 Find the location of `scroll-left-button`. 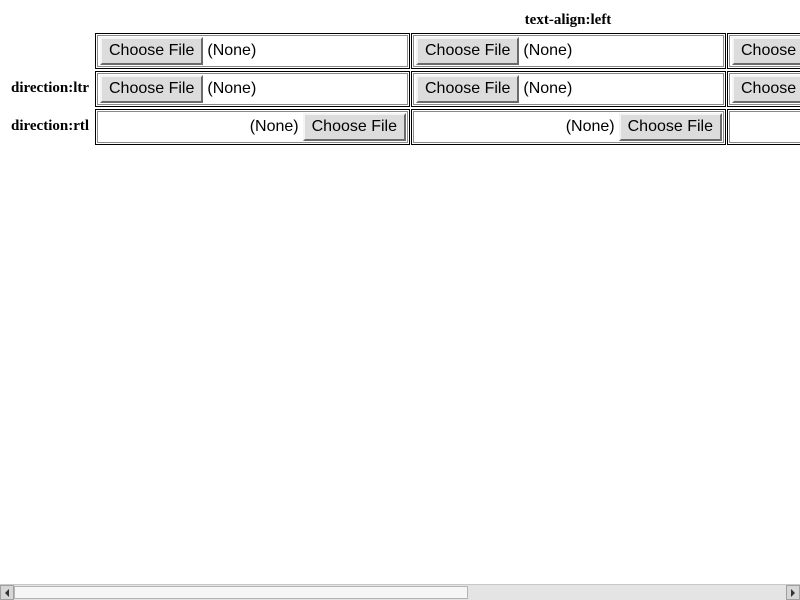

scroll-left-button is located at coordinates (7, 592).